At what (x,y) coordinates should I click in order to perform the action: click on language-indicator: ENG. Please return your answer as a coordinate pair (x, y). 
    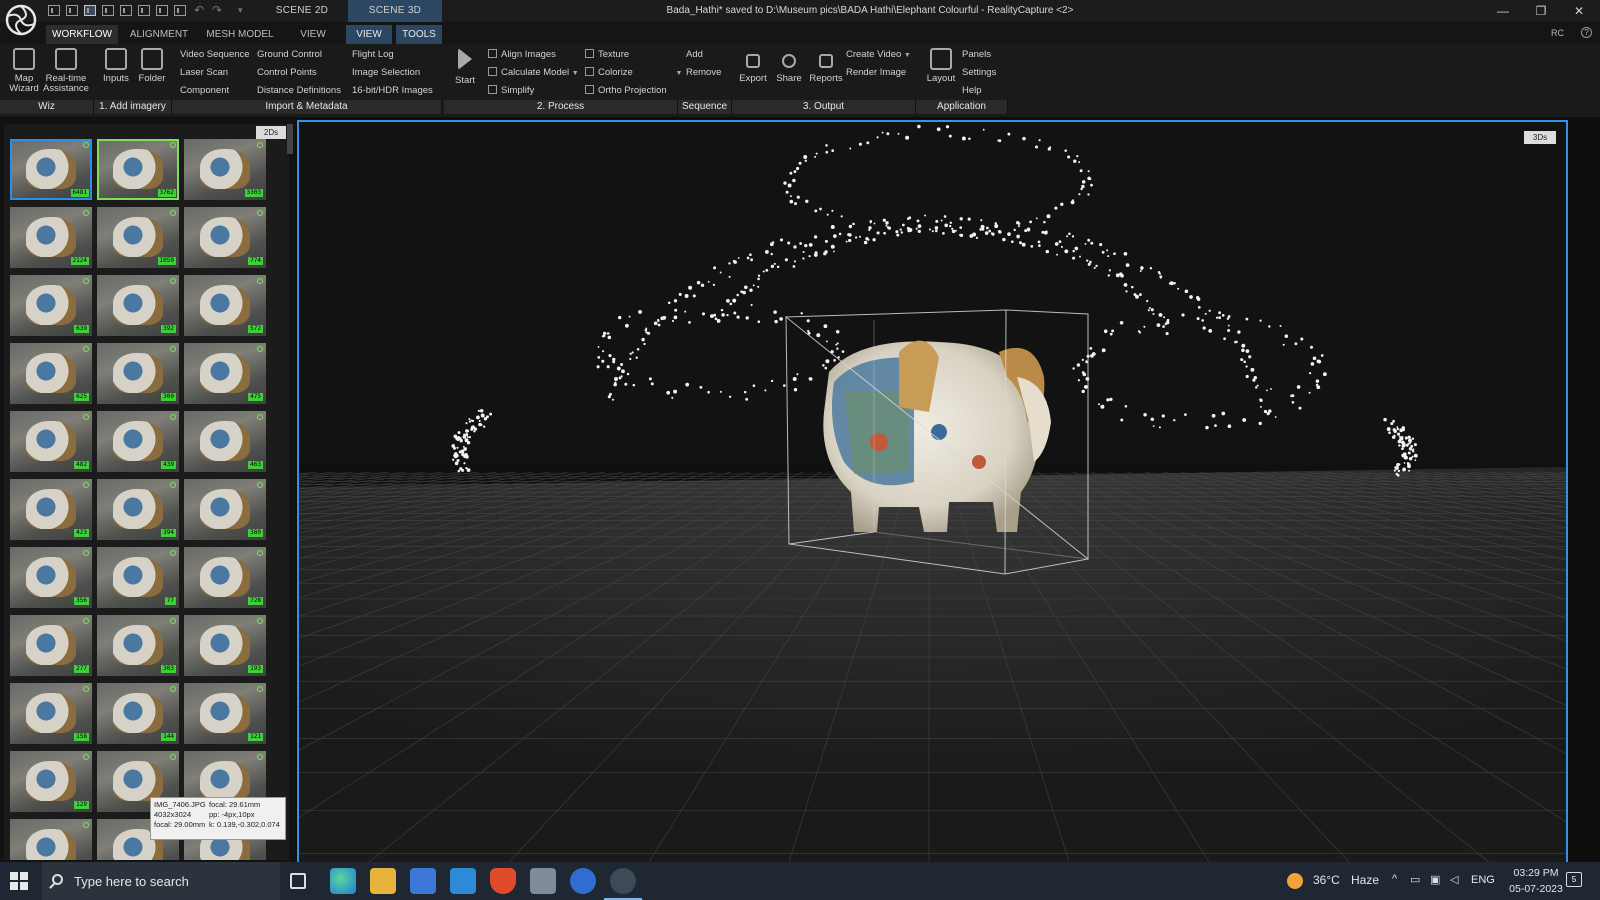
    Looking at the image, I should click on (1483, 880).